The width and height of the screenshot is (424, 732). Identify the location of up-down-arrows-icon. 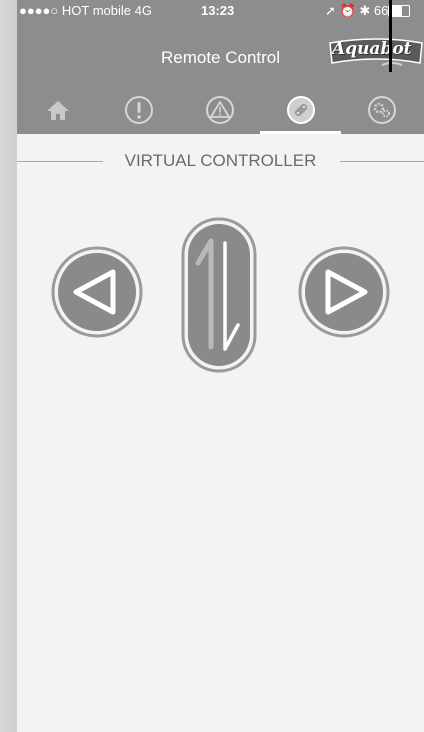
(219, 295).